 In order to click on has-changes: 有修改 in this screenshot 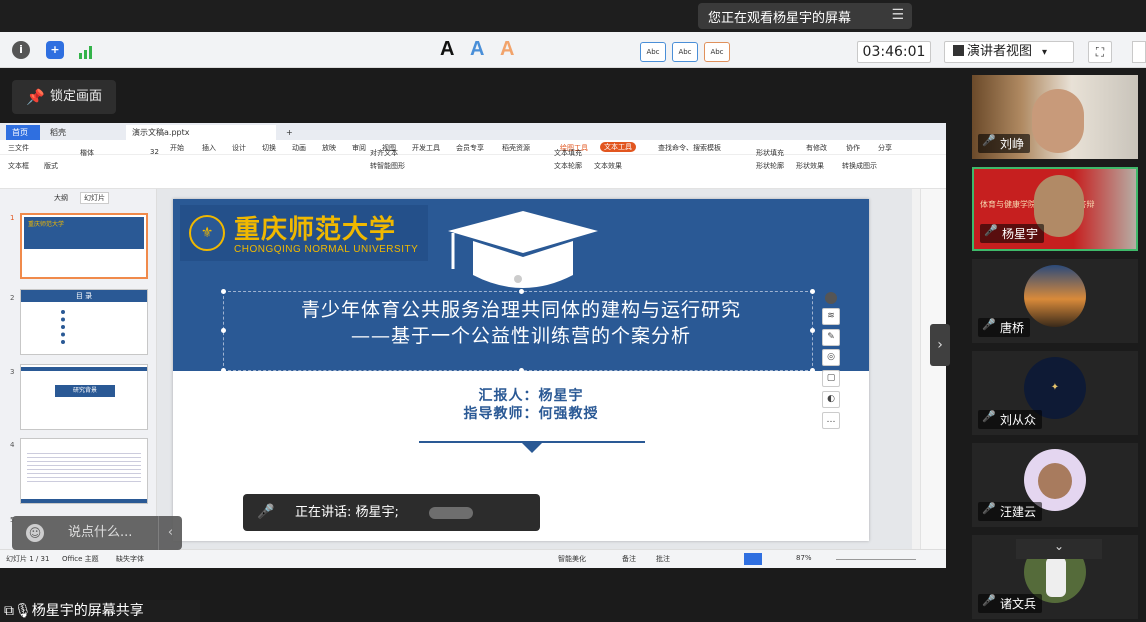, I will do `click(816, 148)`.